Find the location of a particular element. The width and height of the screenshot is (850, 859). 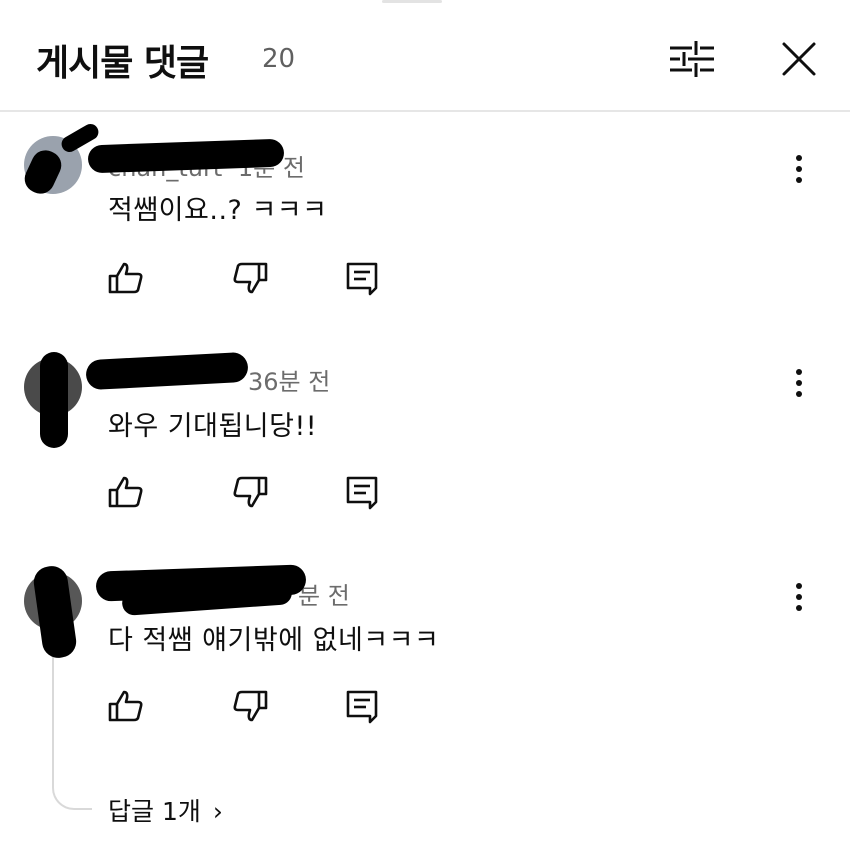

comment-text: 다 적쌤 얘기밖에 없네ㅋㅋㅋ is located at coordinates (274, 640).